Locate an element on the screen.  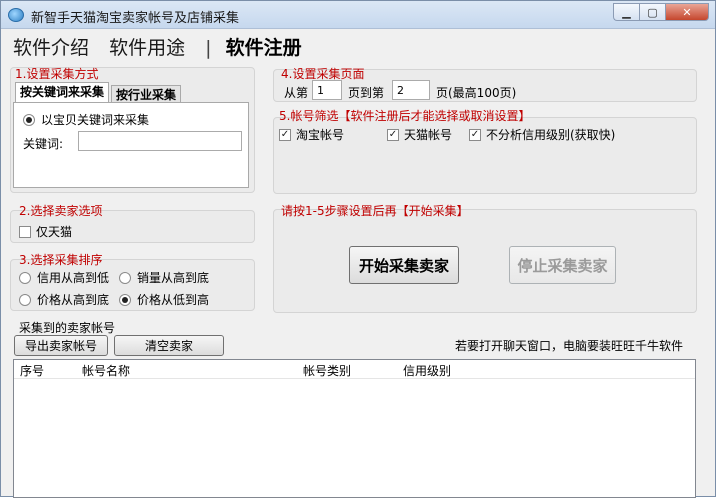
close-icon: ✕ is located at coordinates (687, 12).